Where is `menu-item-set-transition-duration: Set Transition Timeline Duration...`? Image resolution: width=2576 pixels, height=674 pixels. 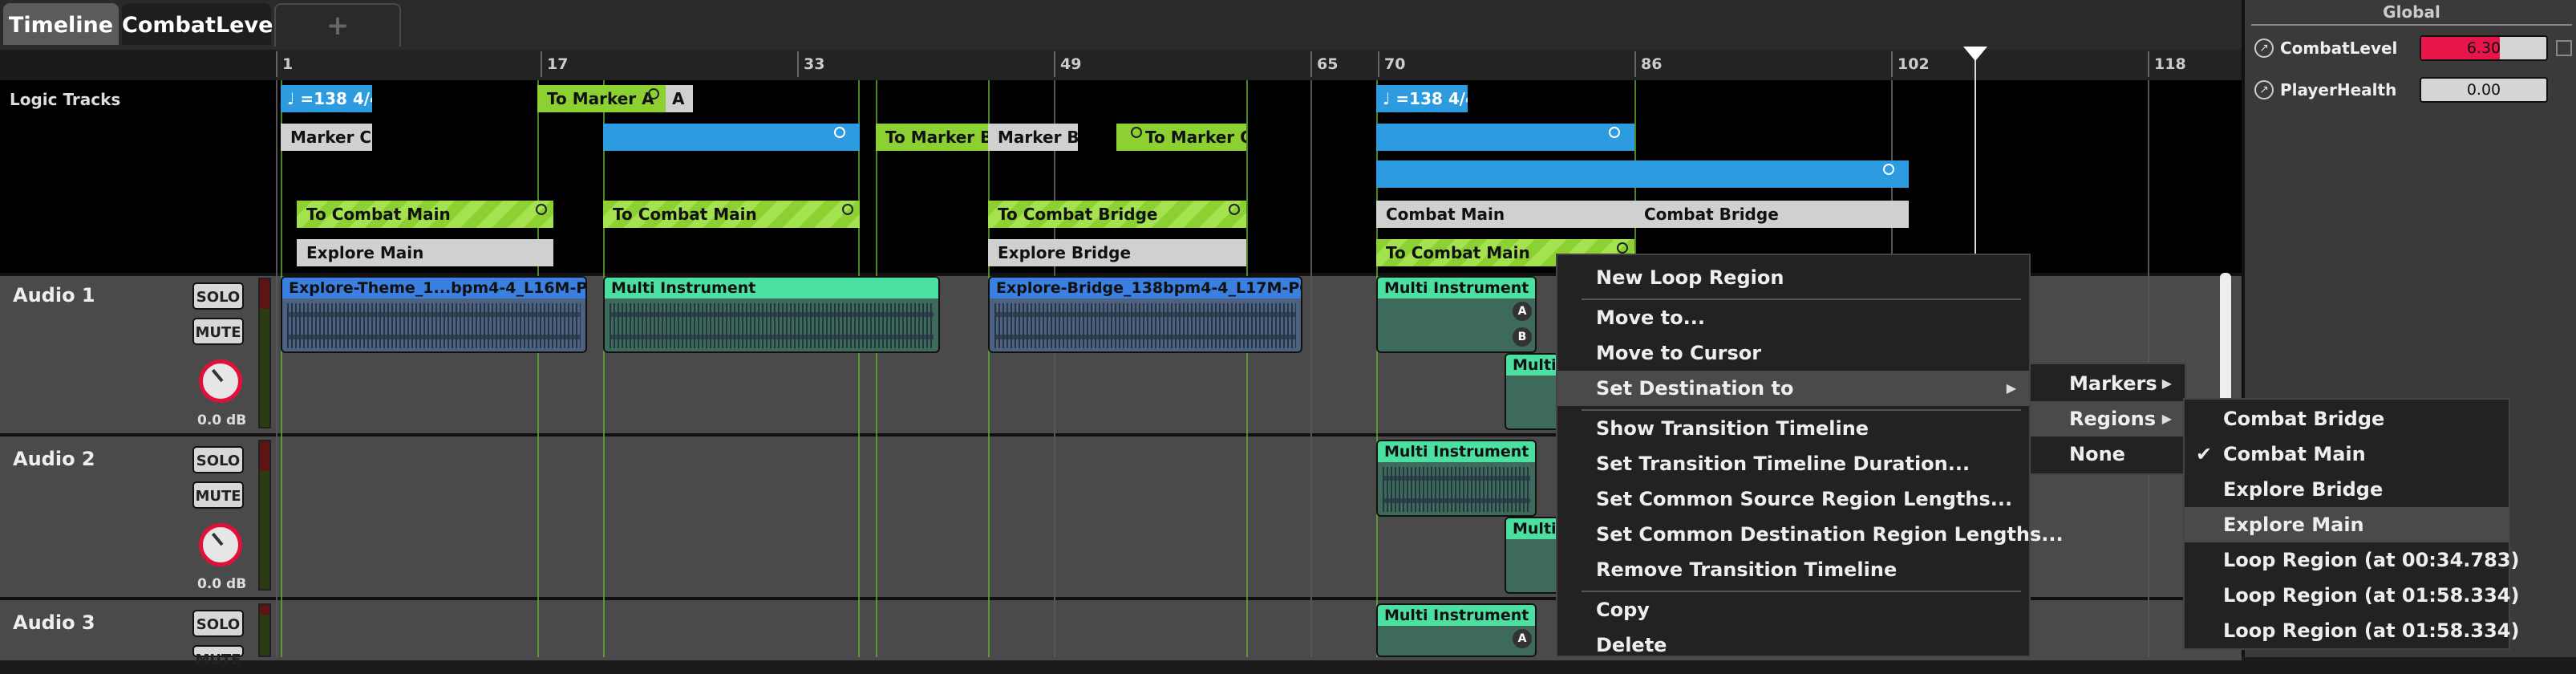
menu-item-set-transition-duration: Set Transition Timeline Duration... is located at coordinates (1793, 463).